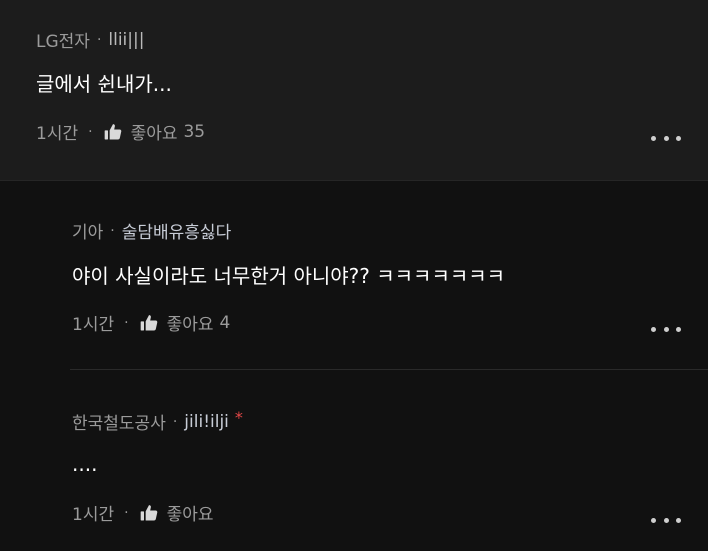 The width and height of the screenshot is (708, 551). What do you see at coordinates (119, 421) in the screenshot?
I see `company-name: 한국철도공사` at bounding box center [119, 421].